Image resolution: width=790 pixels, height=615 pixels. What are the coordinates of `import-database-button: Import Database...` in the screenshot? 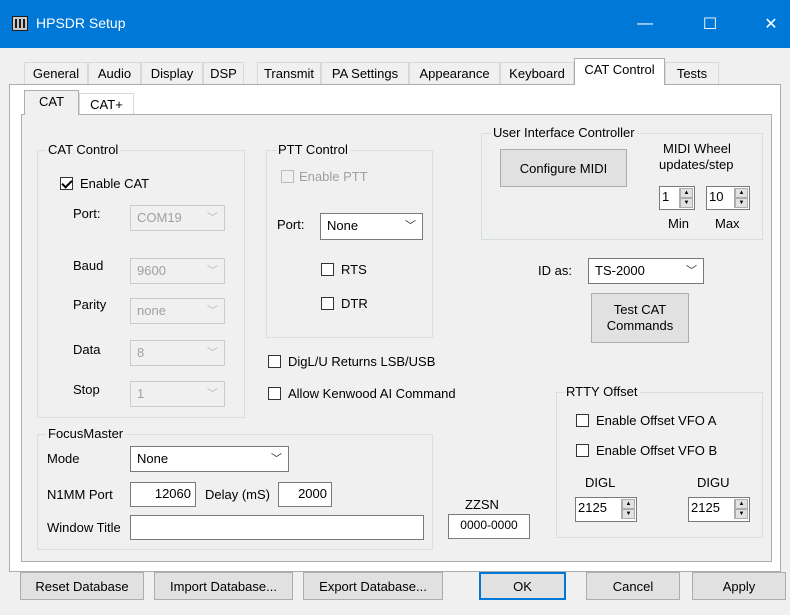 It's located at (223, 586).